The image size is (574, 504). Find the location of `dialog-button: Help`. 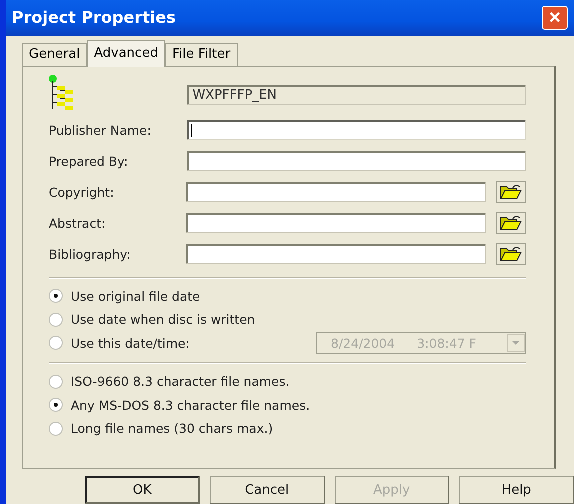

dialog-button: Help is located at coordinates (516, 490).